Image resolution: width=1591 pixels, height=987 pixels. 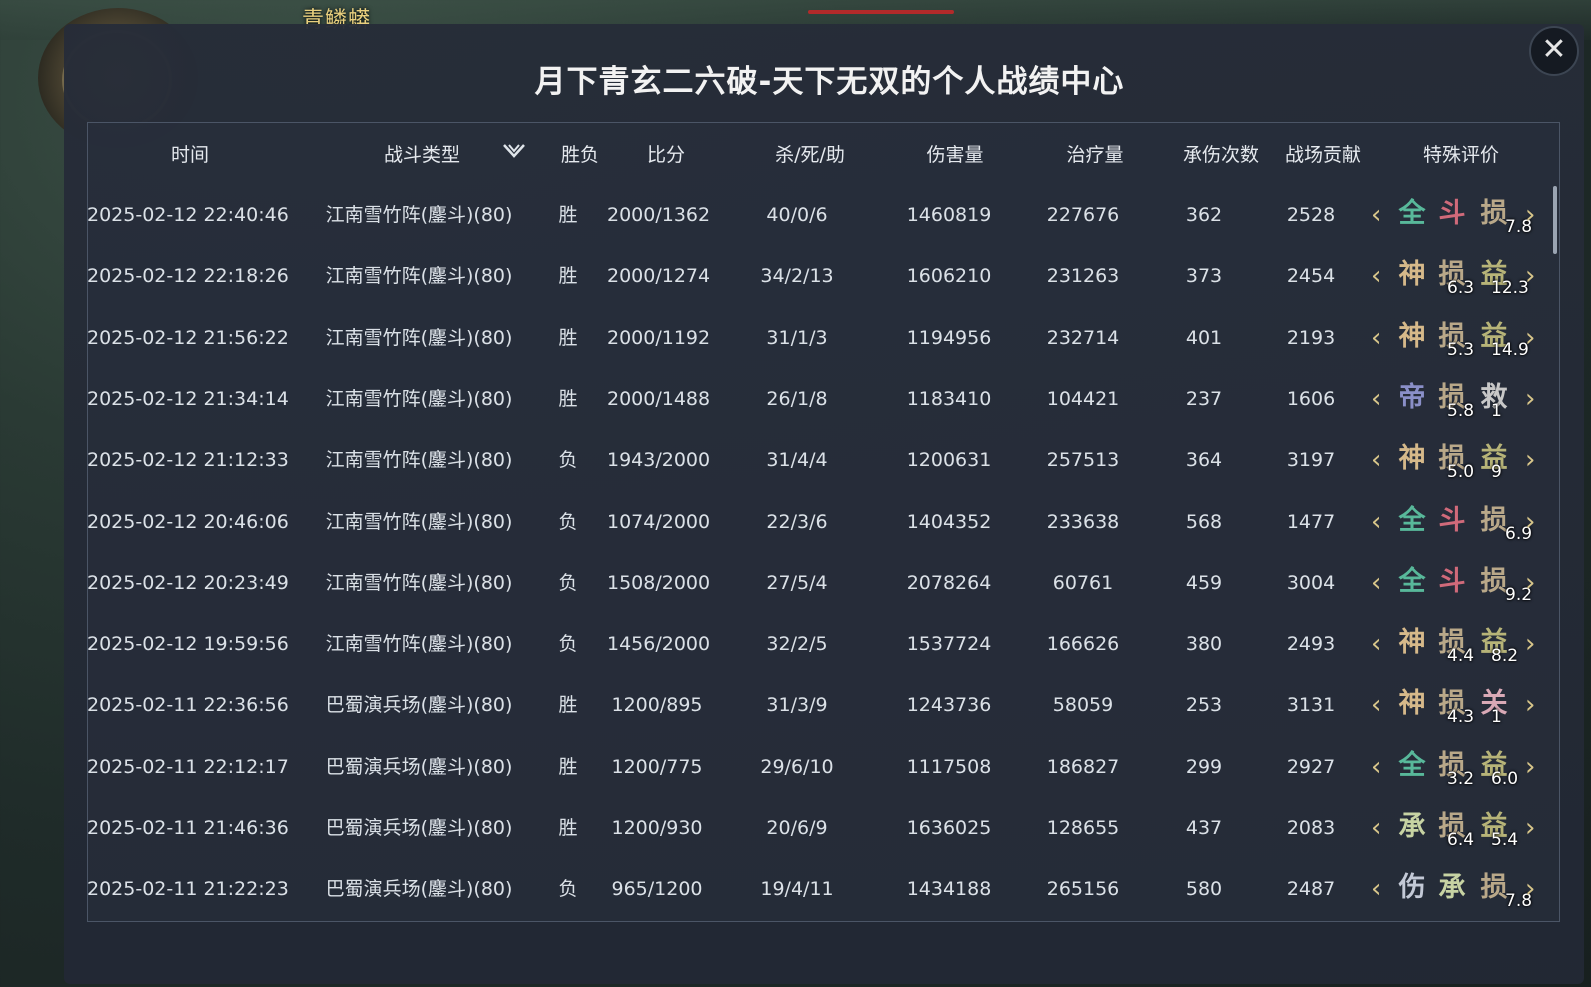 What do you see at coordinates (1311, 828) in the screenshot?
I see `cell-contribution: 2083` at bounding box center [1311, 828].